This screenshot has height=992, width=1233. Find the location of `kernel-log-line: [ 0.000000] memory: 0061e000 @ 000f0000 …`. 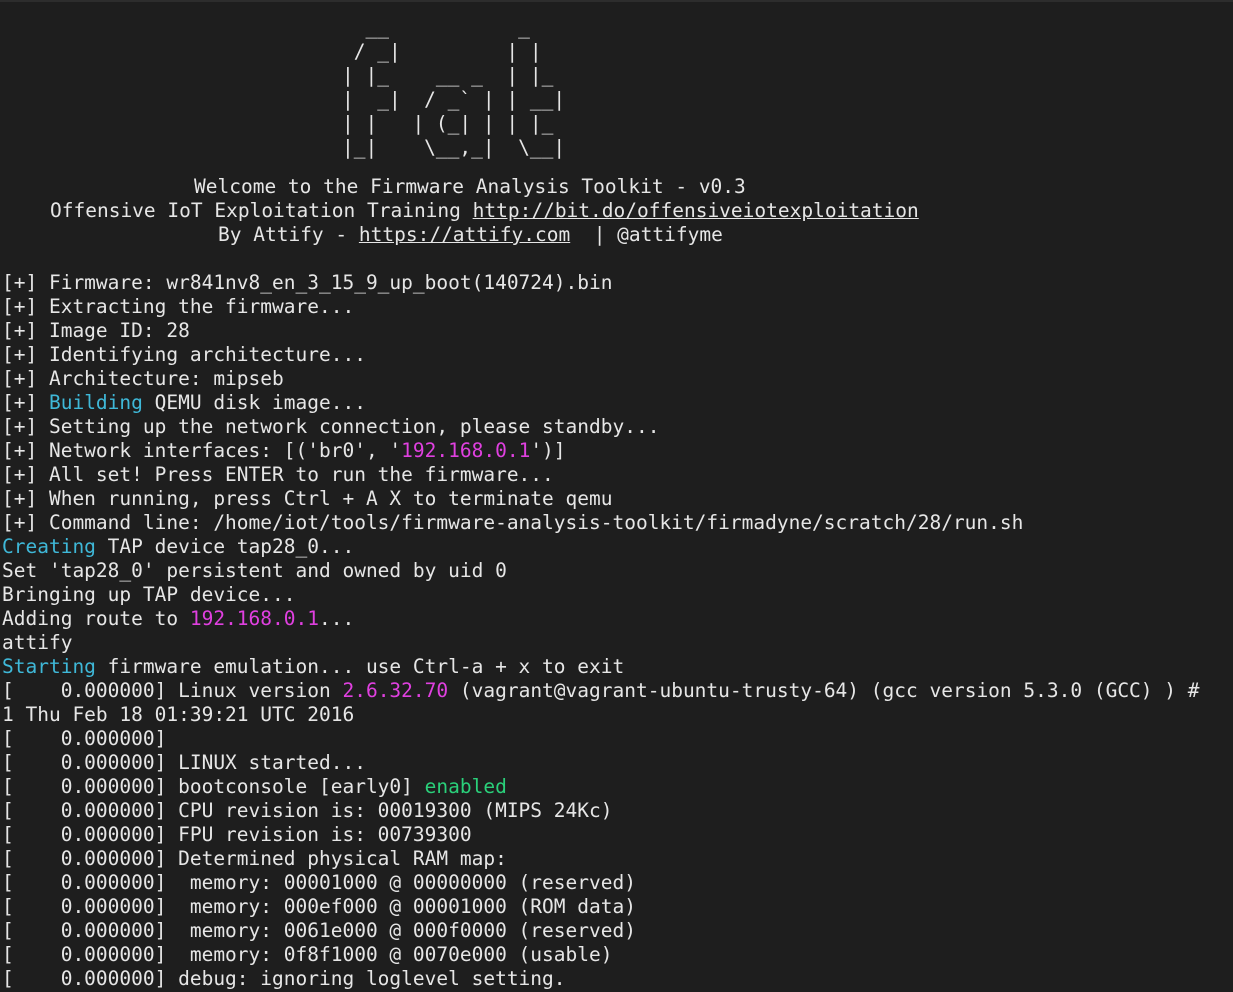

kernel-log-line: [ 0.000000] memory: 0061e000 @ 000f0000 … is located at coordinates (319, 930).